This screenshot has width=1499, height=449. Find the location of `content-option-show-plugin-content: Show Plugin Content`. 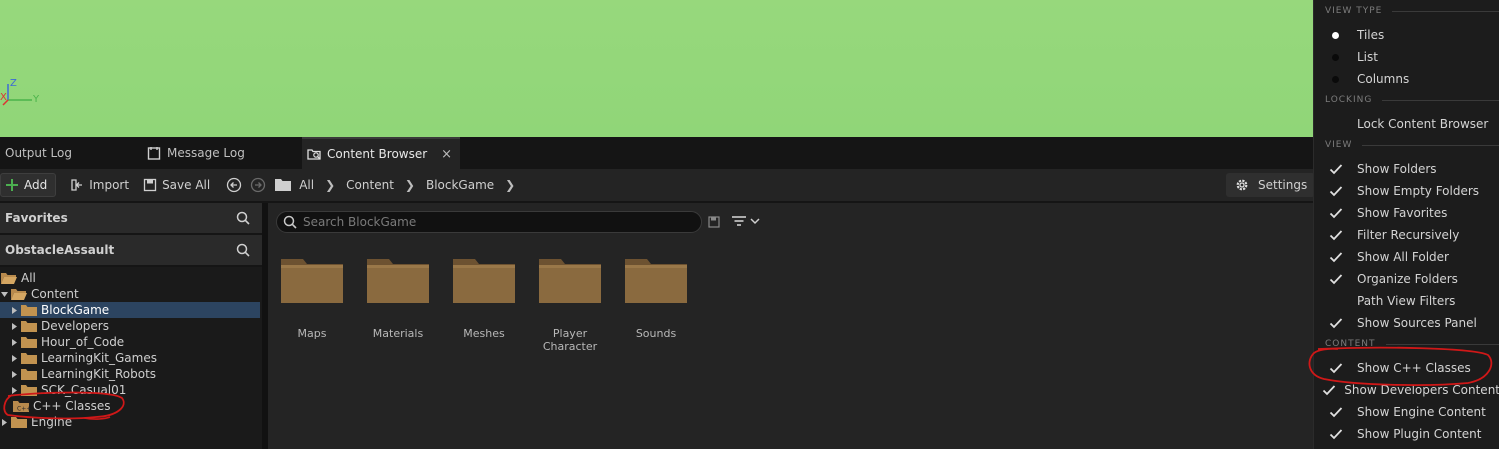

content-option-show-plugin-content: Show Plugin Content is located at coordinates (1406, 434).